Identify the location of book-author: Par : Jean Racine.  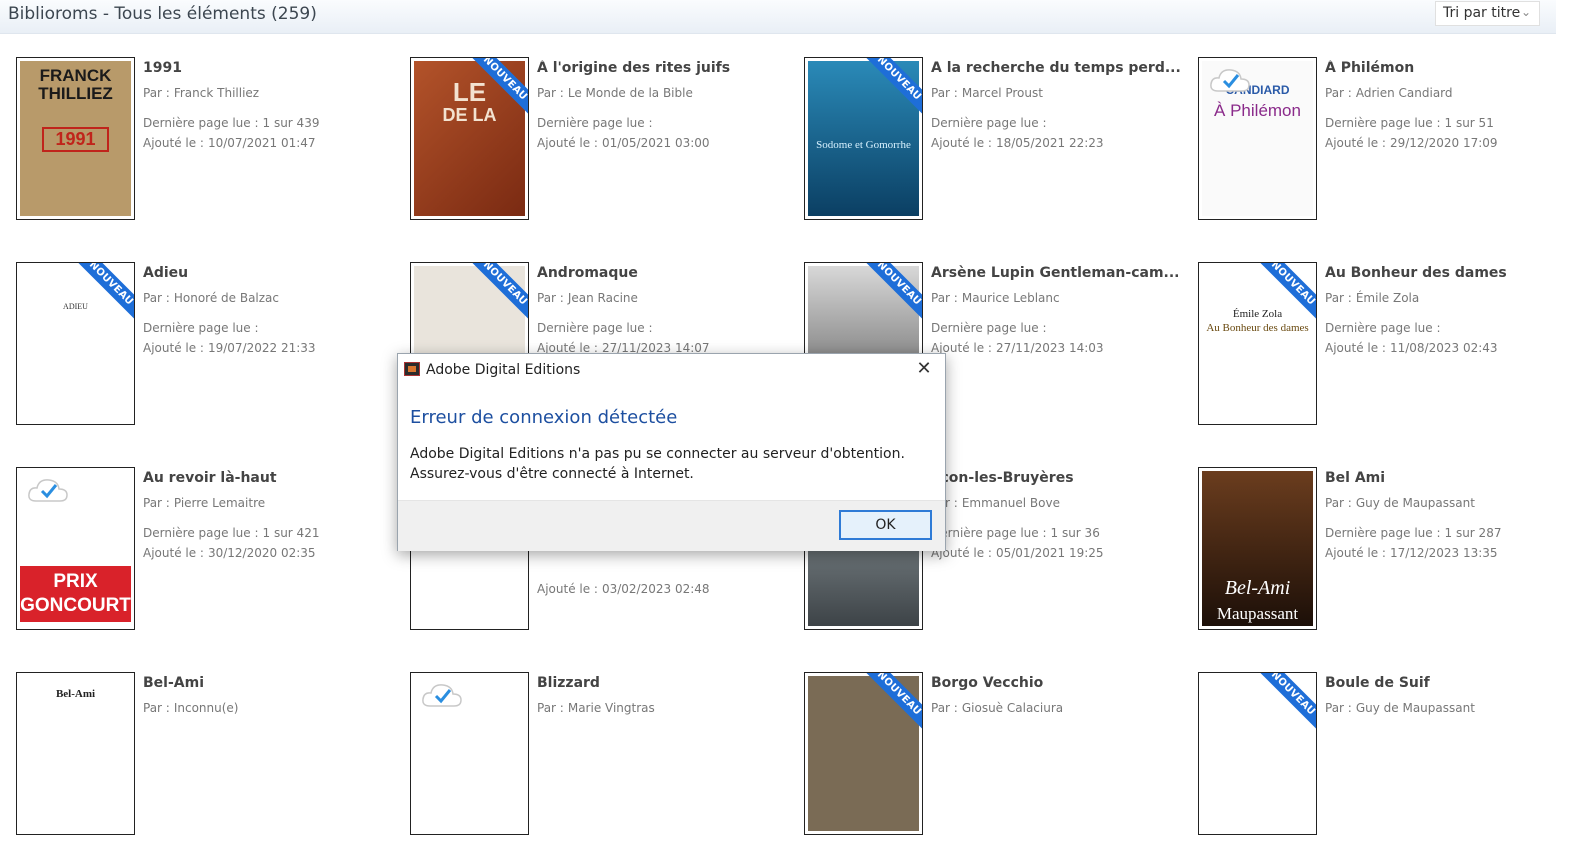
(587, 298).